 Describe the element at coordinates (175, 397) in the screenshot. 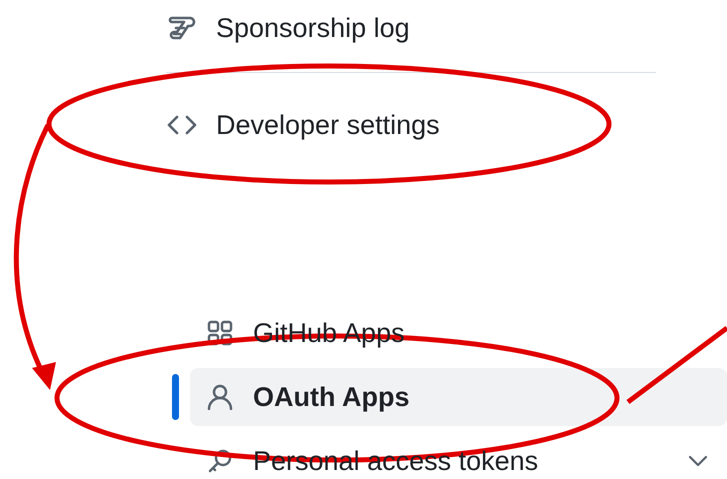

I see `selection-bar` at that location.